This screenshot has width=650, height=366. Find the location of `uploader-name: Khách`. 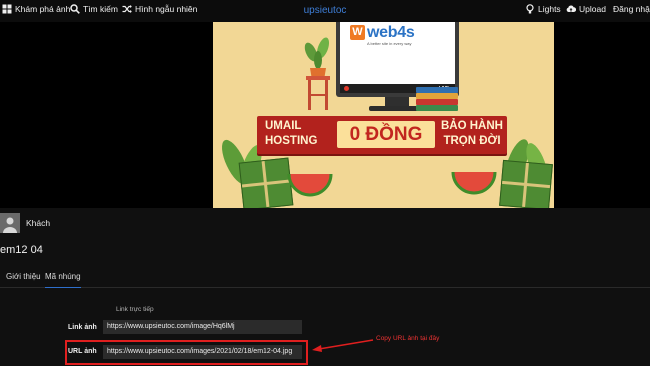

uploader-name: Khách is located at coordinates (38, 223).